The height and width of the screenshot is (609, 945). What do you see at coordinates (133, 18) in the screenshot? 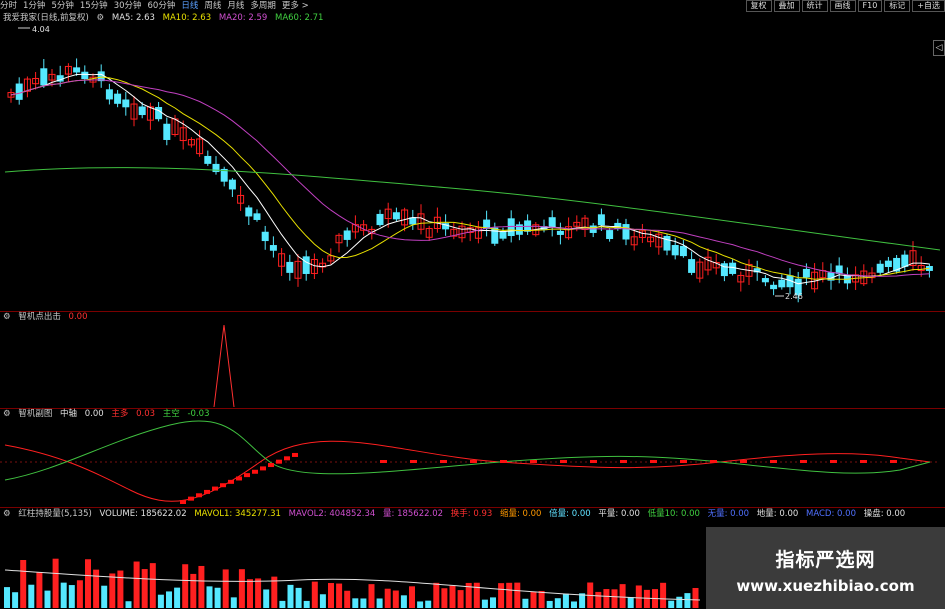
I see `ma5-label: MA5: 2.63` at bounding box center [133, 18].